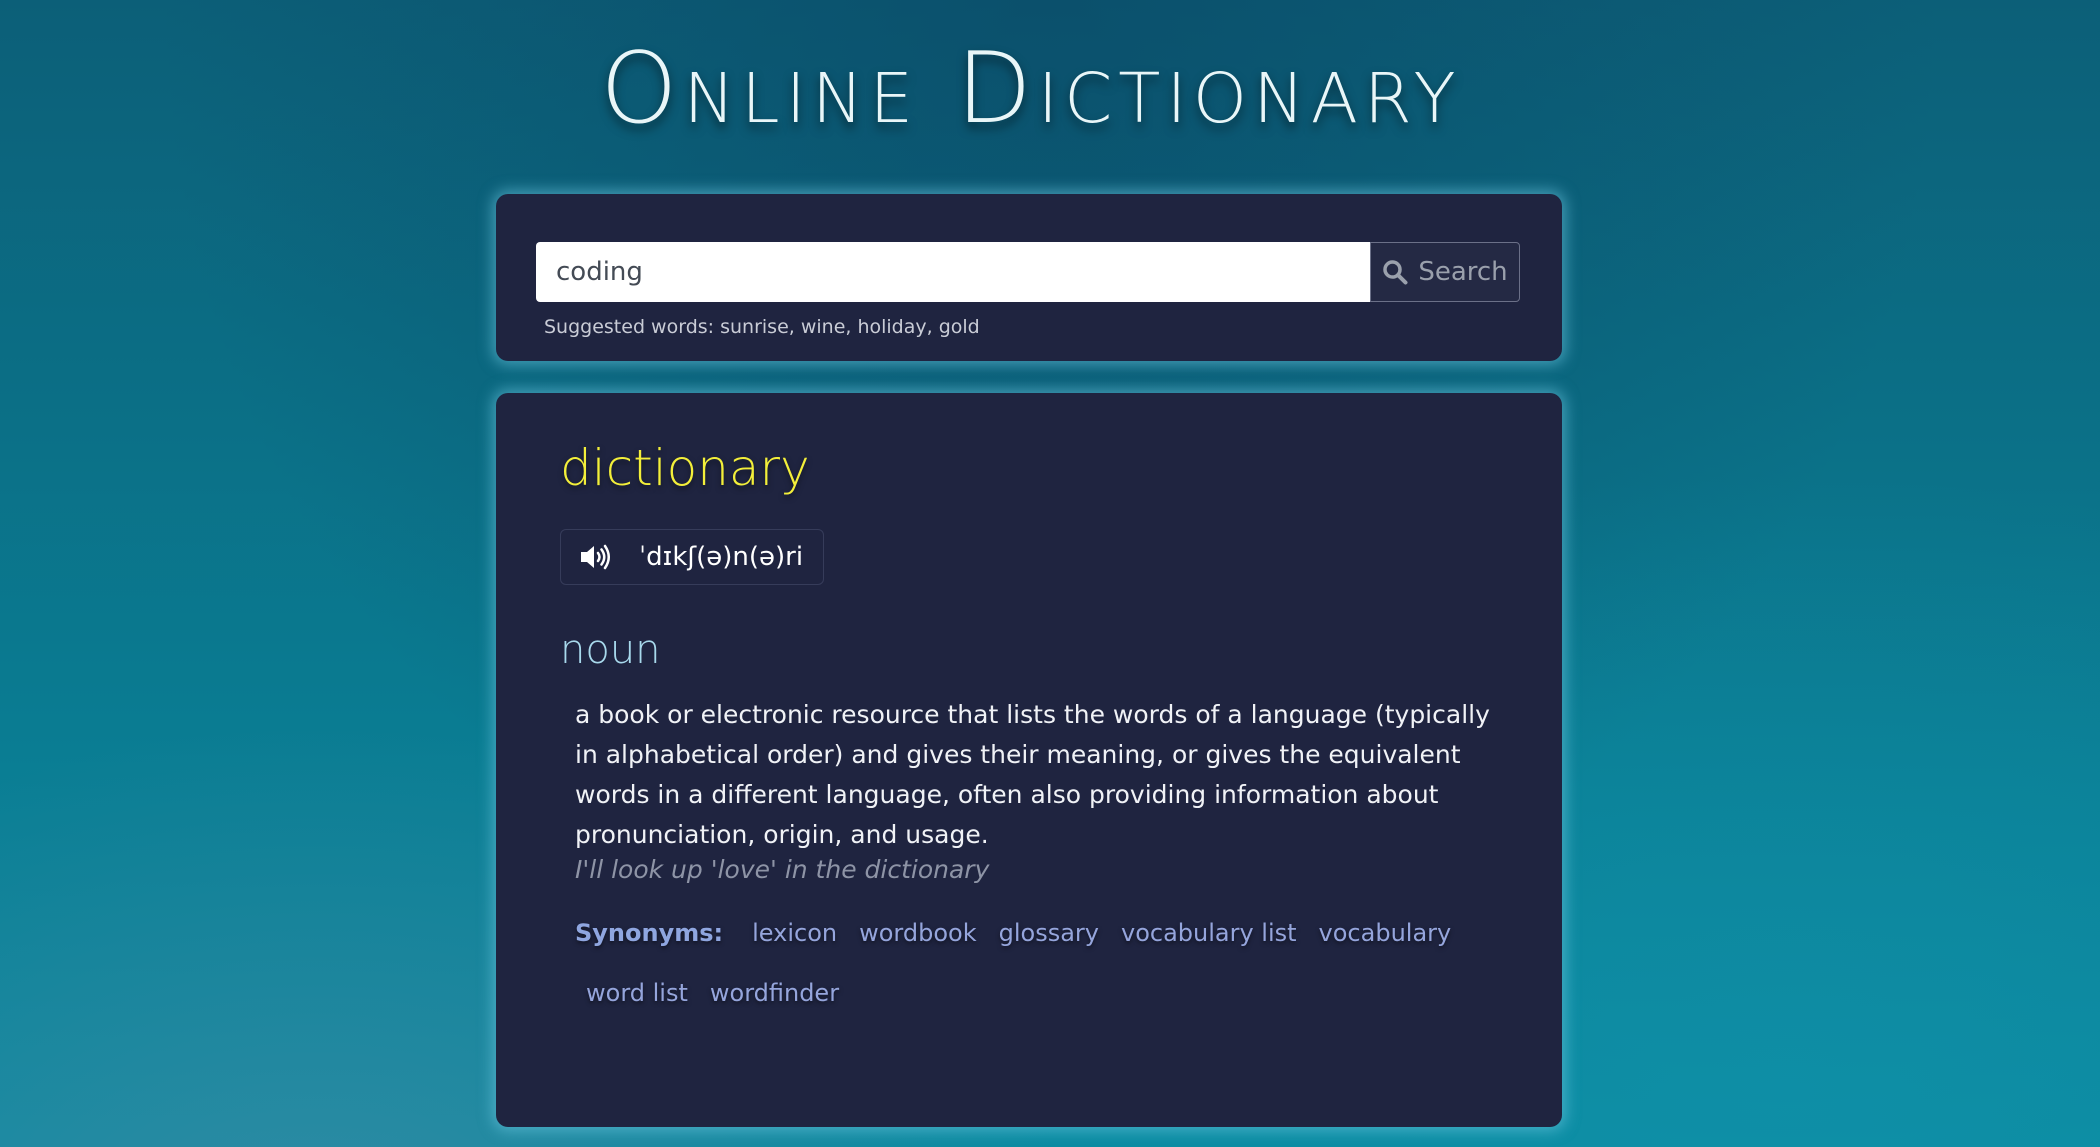 This screenshot has height=1147, width=2100. I want to click on speaker-icon, so click(595, 557).